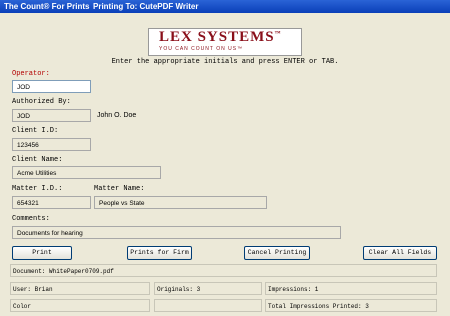 This screenshot has height=316, width=450. Describe the element at coordinates (146, 6) in the screenshot. I see `printing-to-label: Printing To: CutePDF Writer` at that location.